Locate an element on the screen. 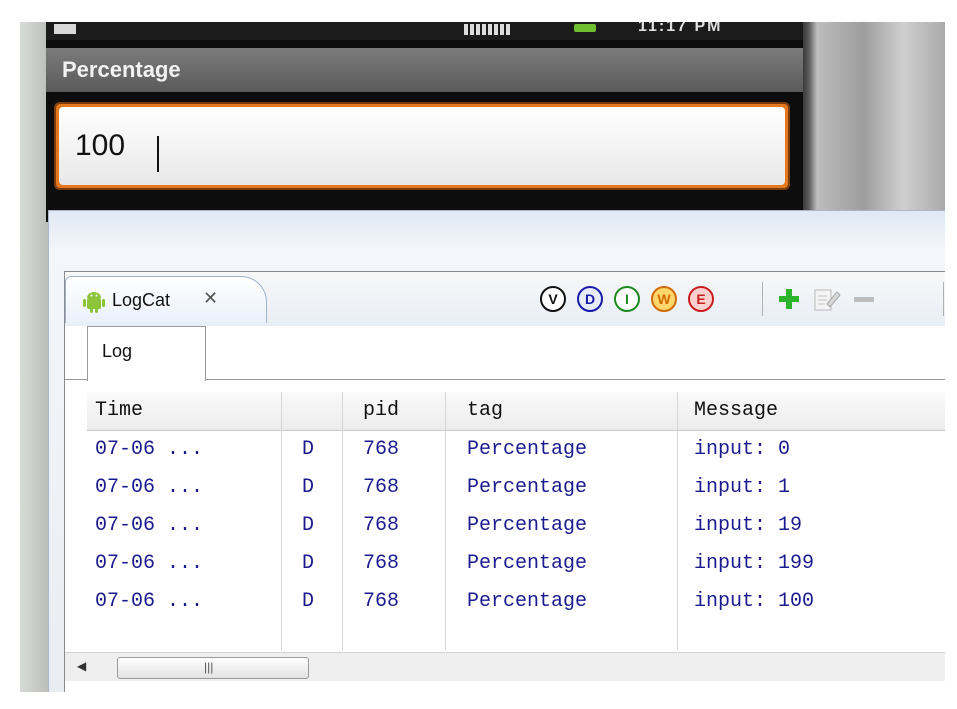 The image size is (957, 709). cell-message: input: 100 is located at coordinates (754, 601).